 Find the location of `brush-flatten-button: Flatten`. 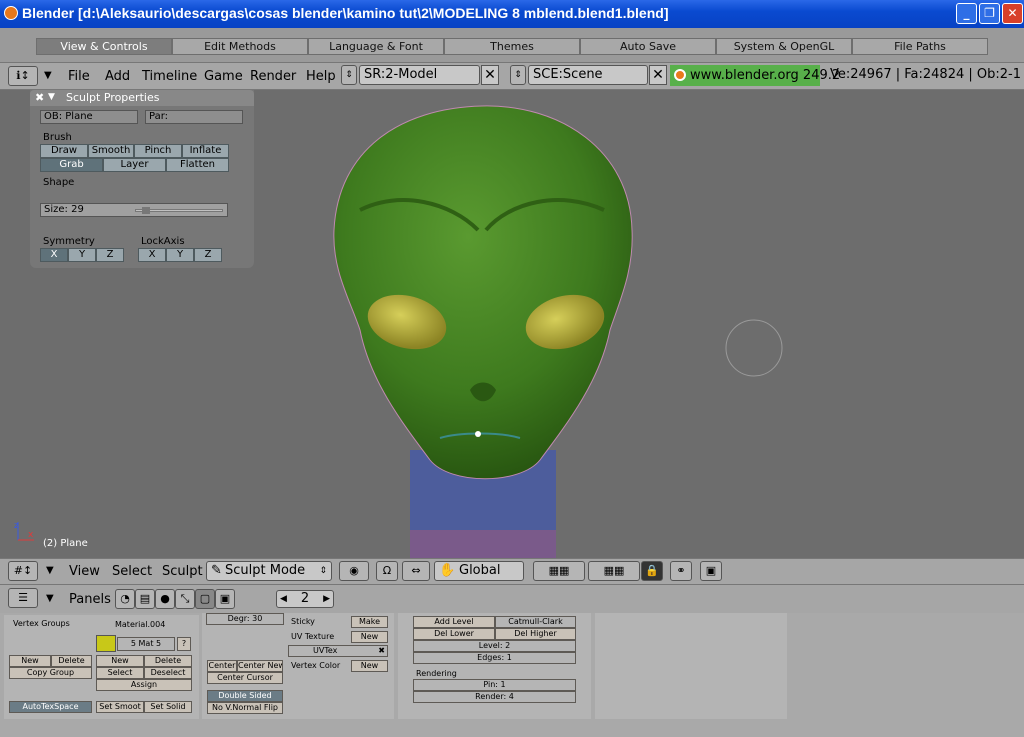

brush-flatten-button: Flatten is located at coordinates (197, 165).